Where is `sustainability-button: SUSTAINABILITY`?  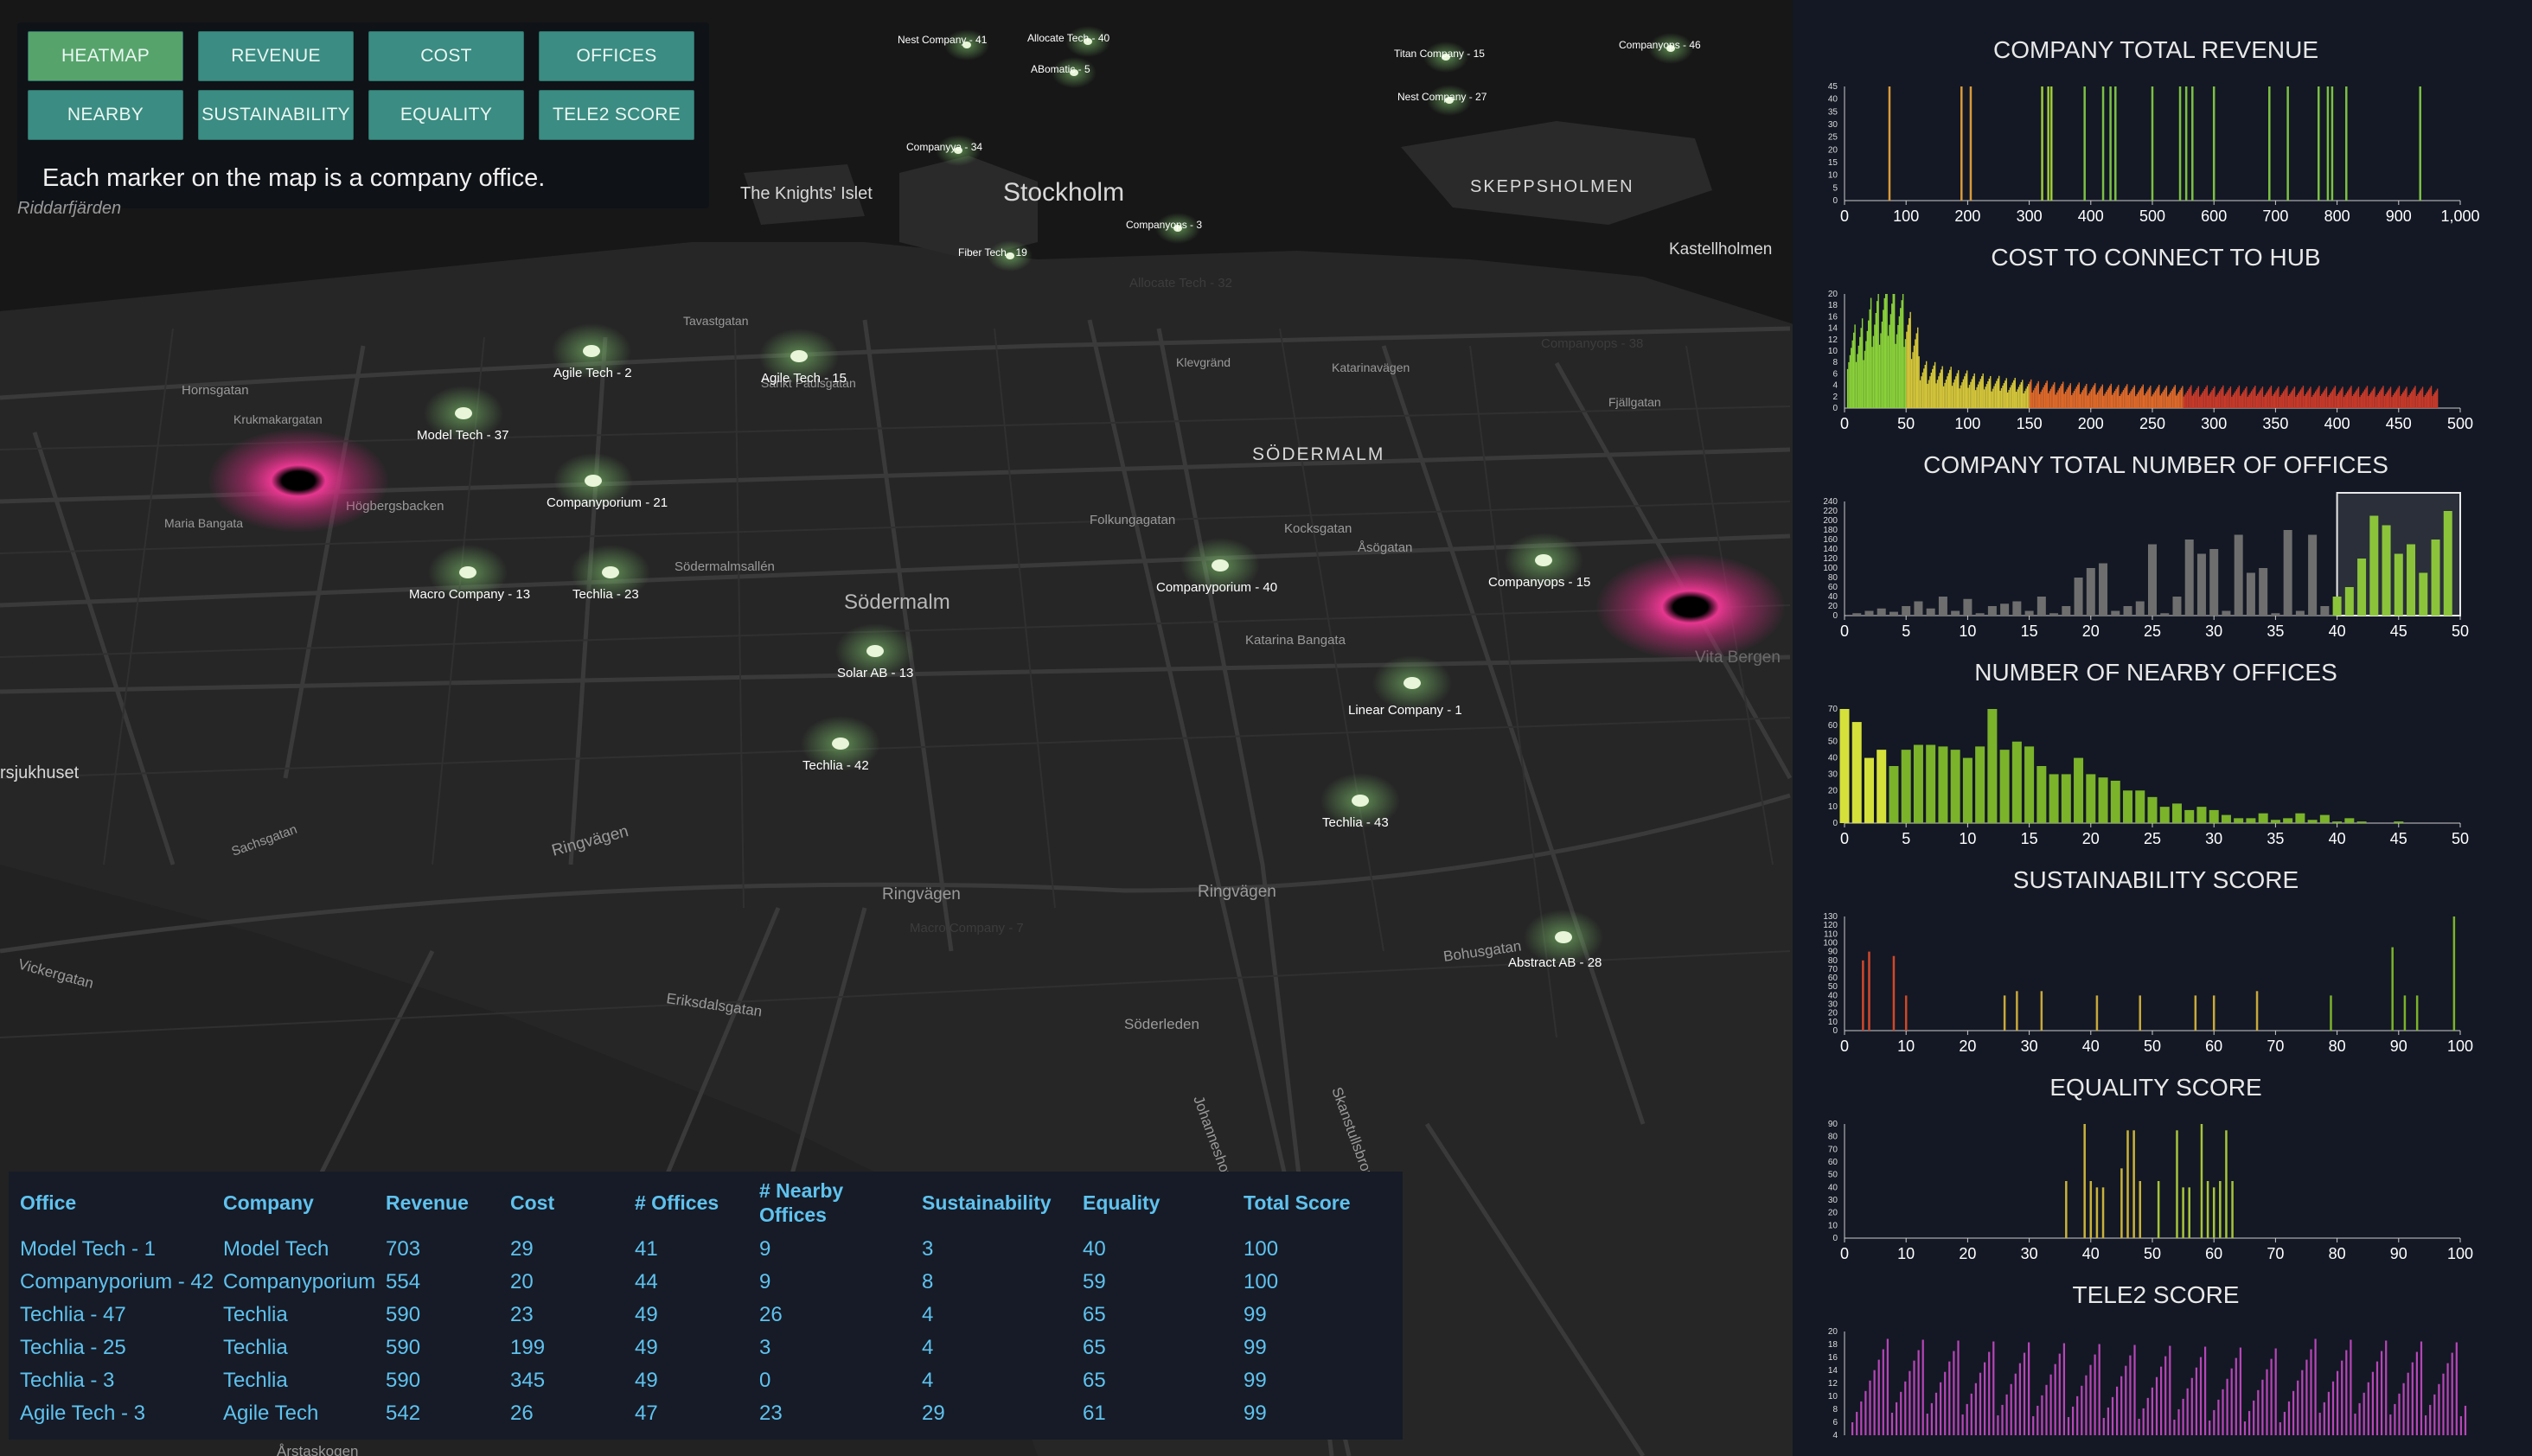 sustainability-button: SUSTAINABILITY is located at coordinates (276, 115).